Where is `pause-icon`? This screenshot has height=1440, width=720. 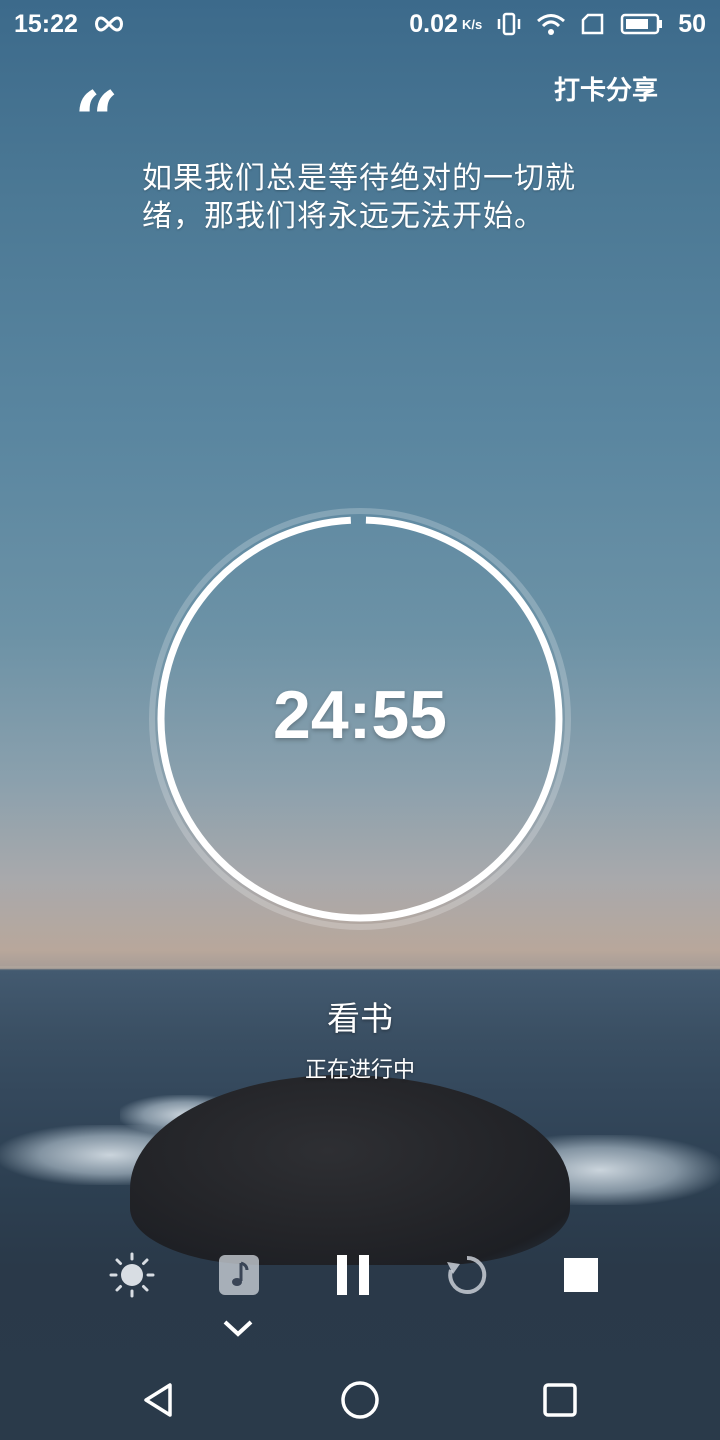 pause-icon is located at coordinates (353, 1275).